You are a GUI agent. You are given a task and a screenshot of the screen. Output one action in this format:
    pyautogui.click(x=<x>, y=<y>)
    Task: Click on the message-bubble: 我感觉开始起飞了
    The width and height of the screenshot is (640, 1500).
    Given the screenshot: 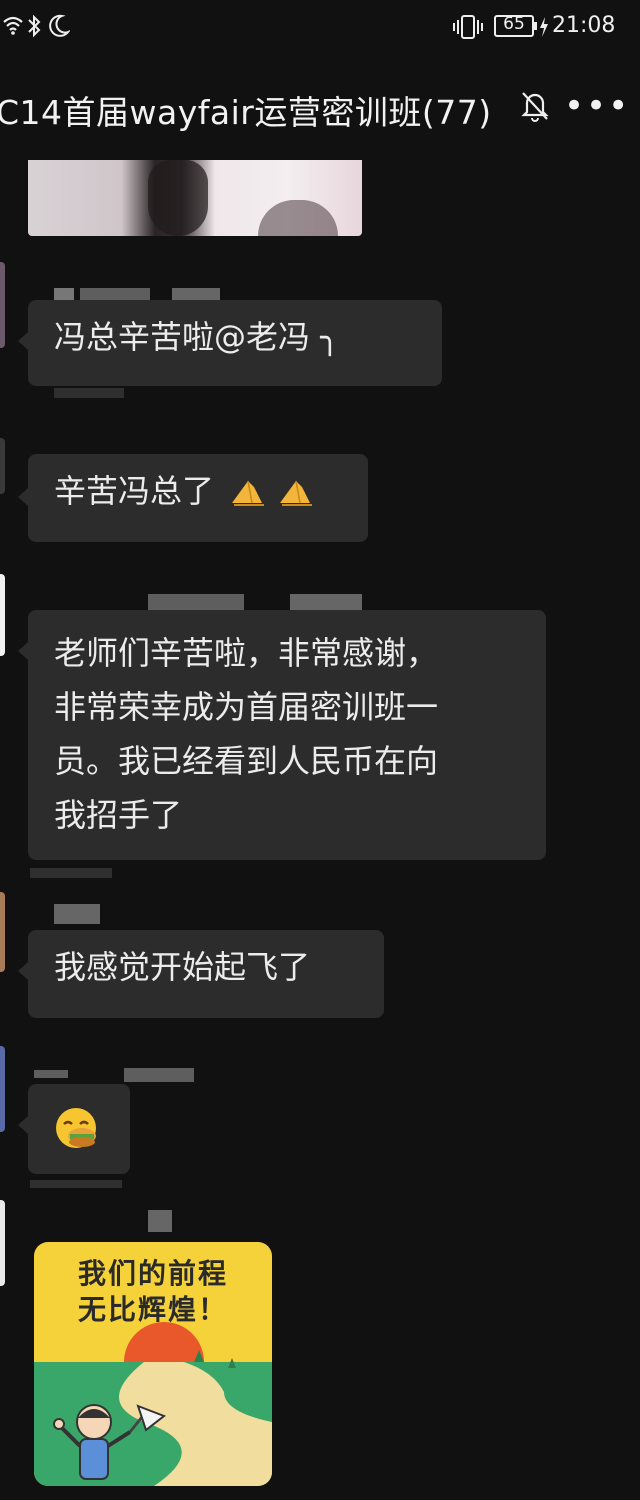 What is the action you would take?
    pyautogui.click(x=206, y=974)
    